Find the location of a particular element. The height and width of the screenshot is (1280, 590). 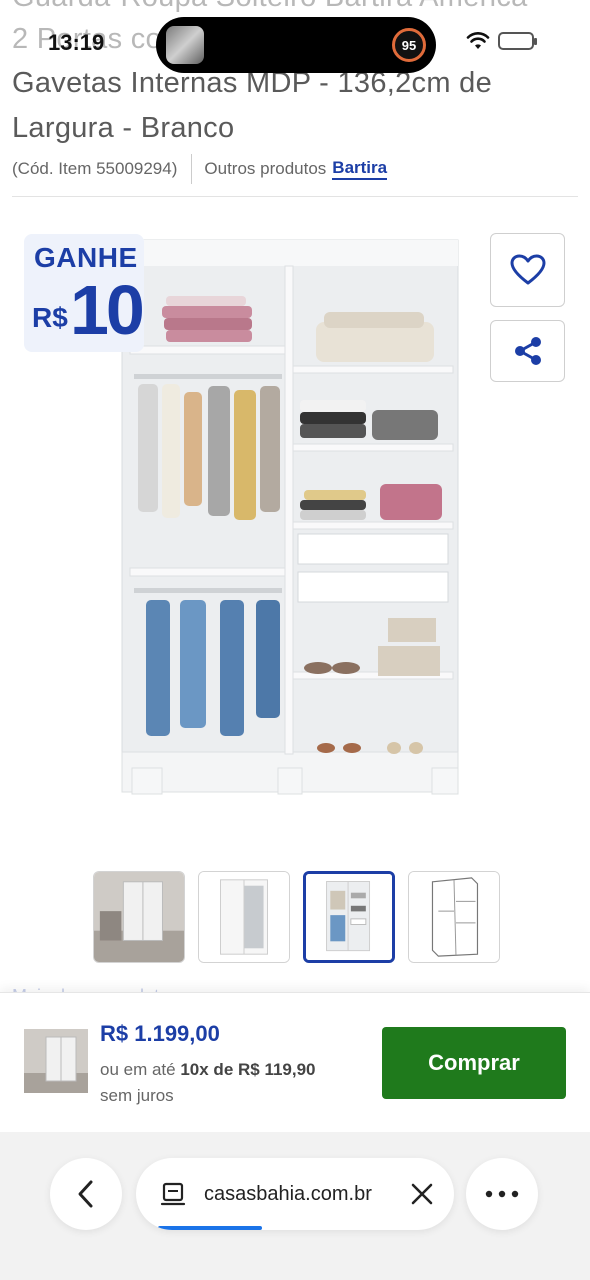

chevron-left-icon is located at coordinates (85, 1194).